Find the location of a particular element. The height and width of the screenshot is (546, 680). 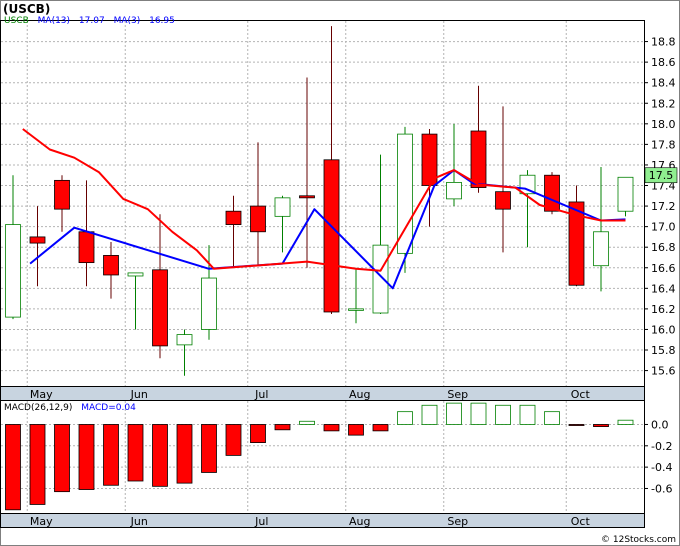

price-month-label: Oct is located at coordinates (581, 394).